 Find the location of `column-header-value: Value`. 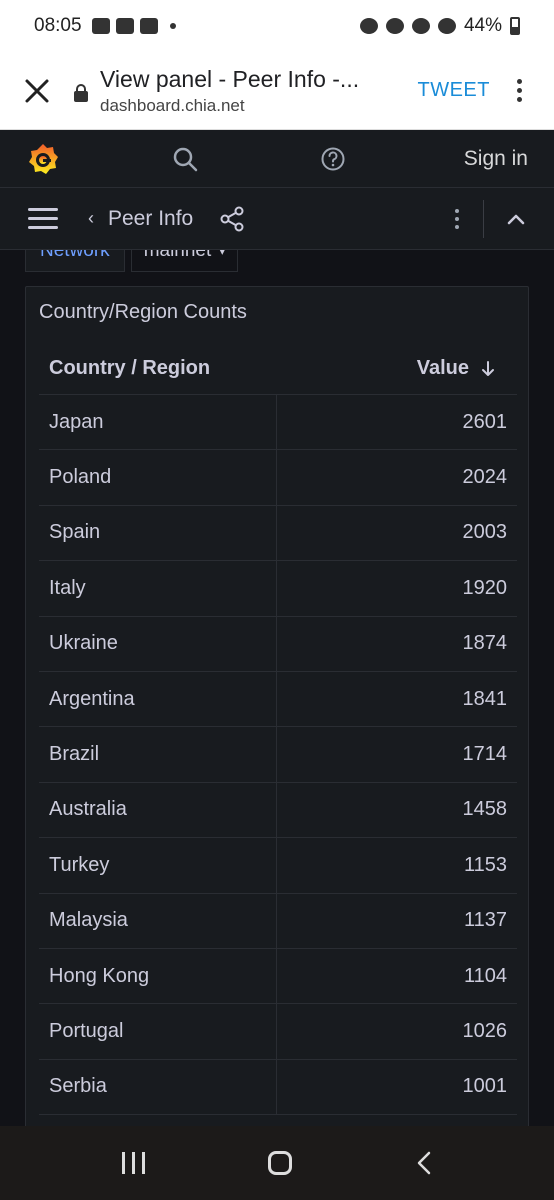

column-header-value: Value is located at coordinates (467, 368).